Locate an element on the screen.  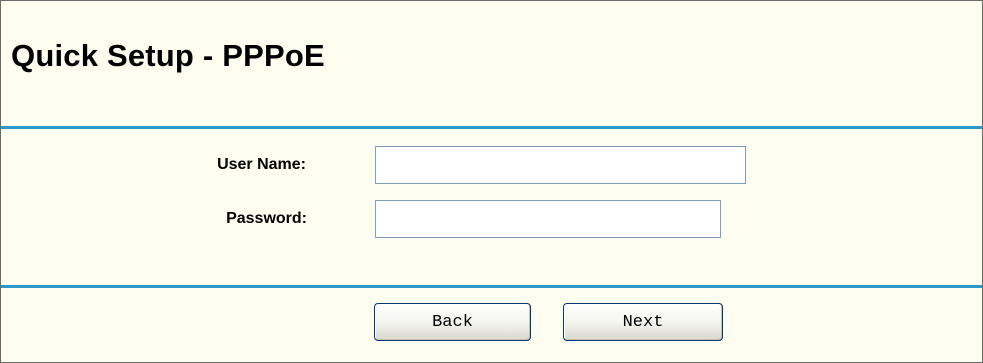
user-name-input is located at coordinates (560, 165).